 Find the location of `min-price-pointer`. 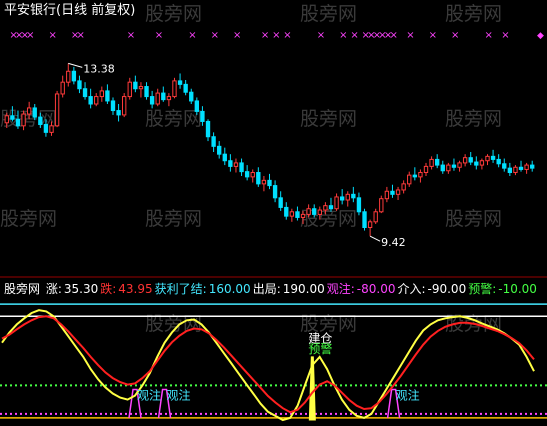

min-price-pointer is located at coordinates (375, 238).